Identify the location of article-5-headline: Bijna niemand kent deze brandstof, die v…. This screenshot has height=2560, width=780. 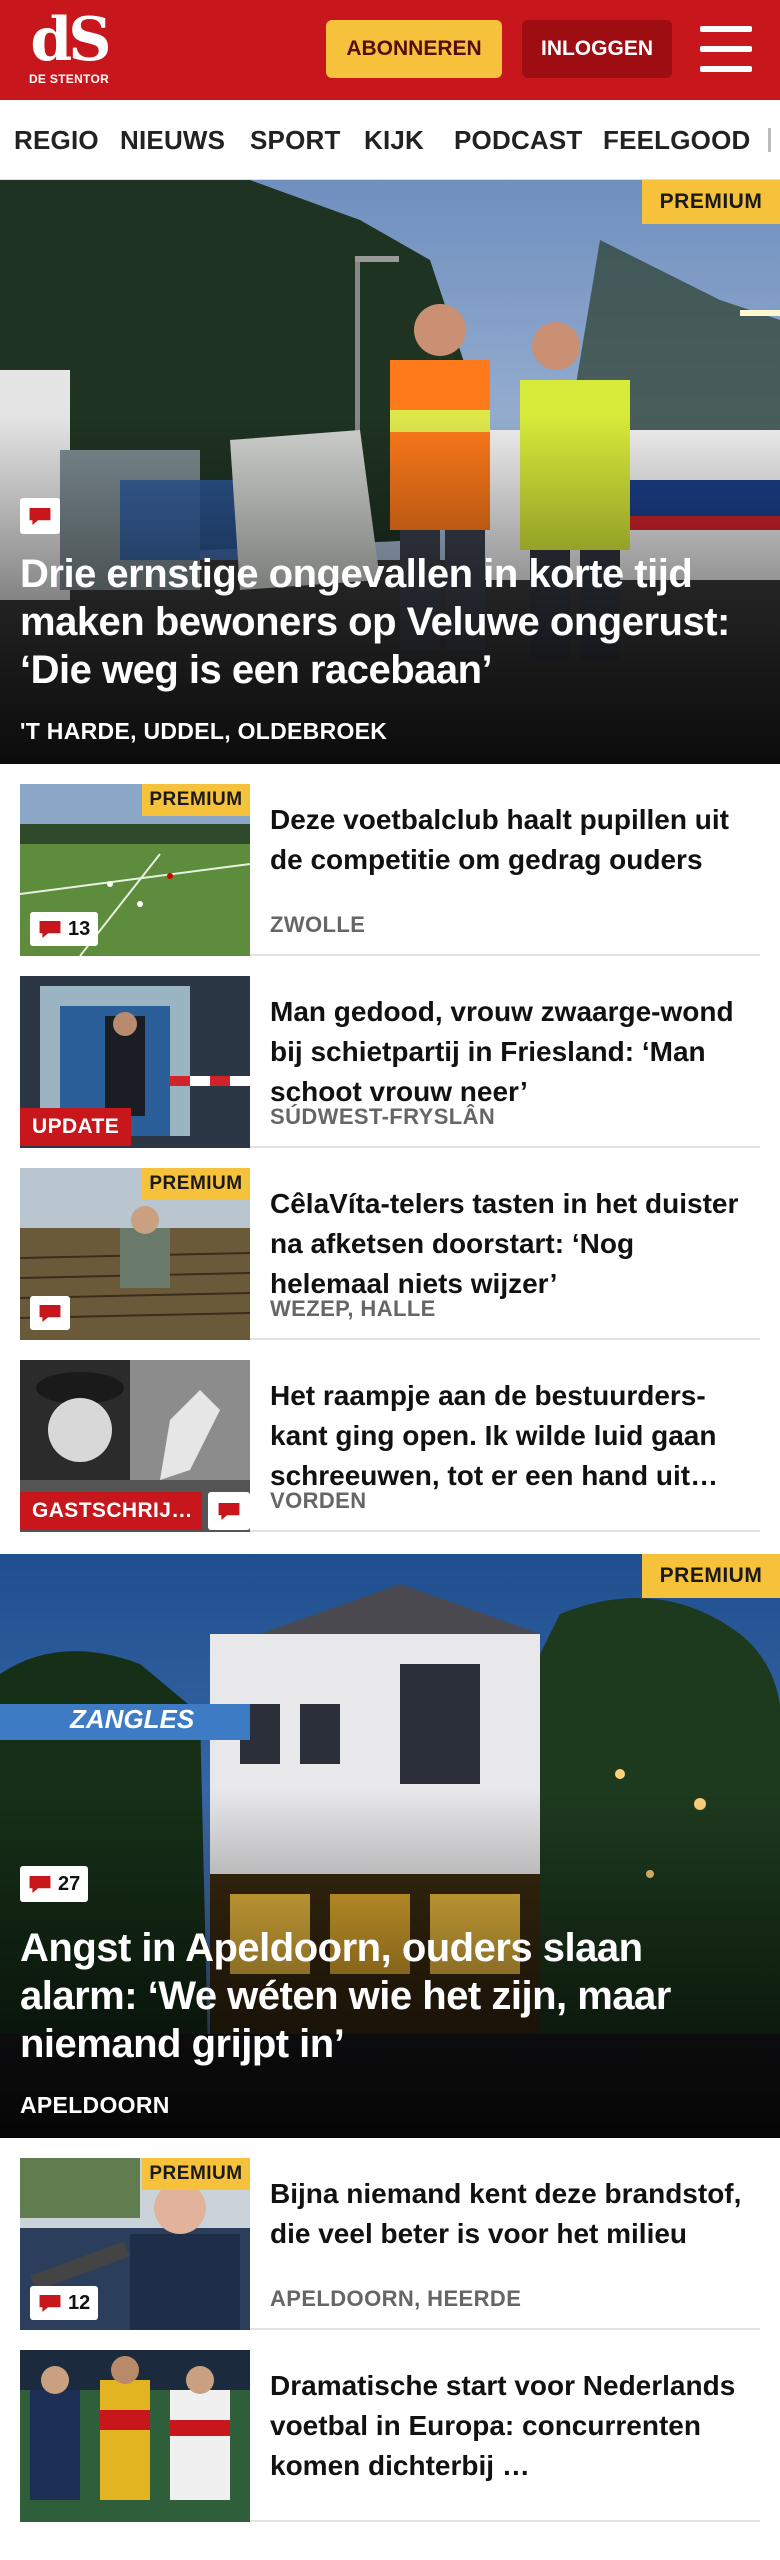
(515, 2214).